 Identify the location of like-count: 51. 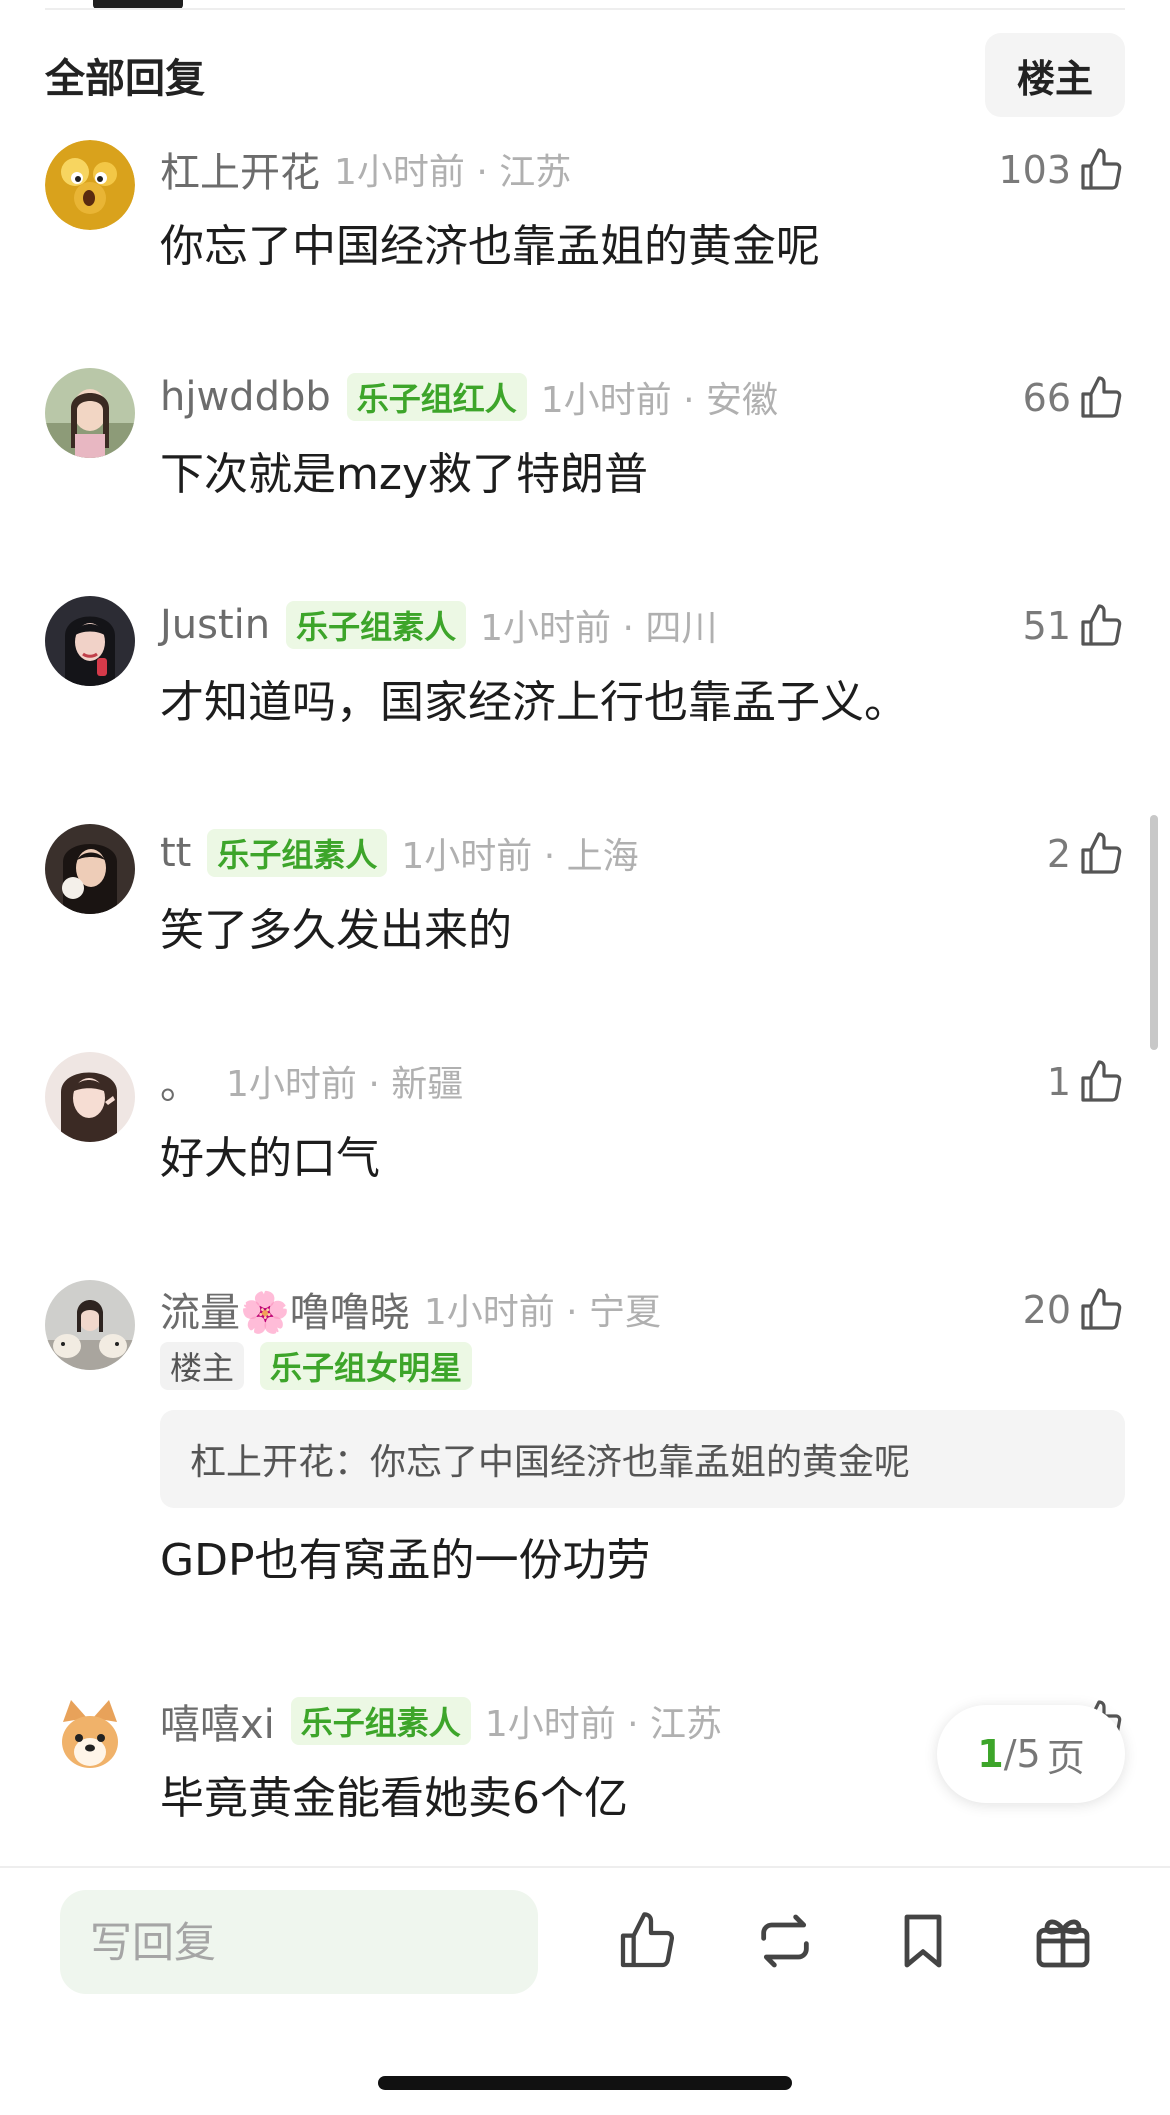
(1046, 626).